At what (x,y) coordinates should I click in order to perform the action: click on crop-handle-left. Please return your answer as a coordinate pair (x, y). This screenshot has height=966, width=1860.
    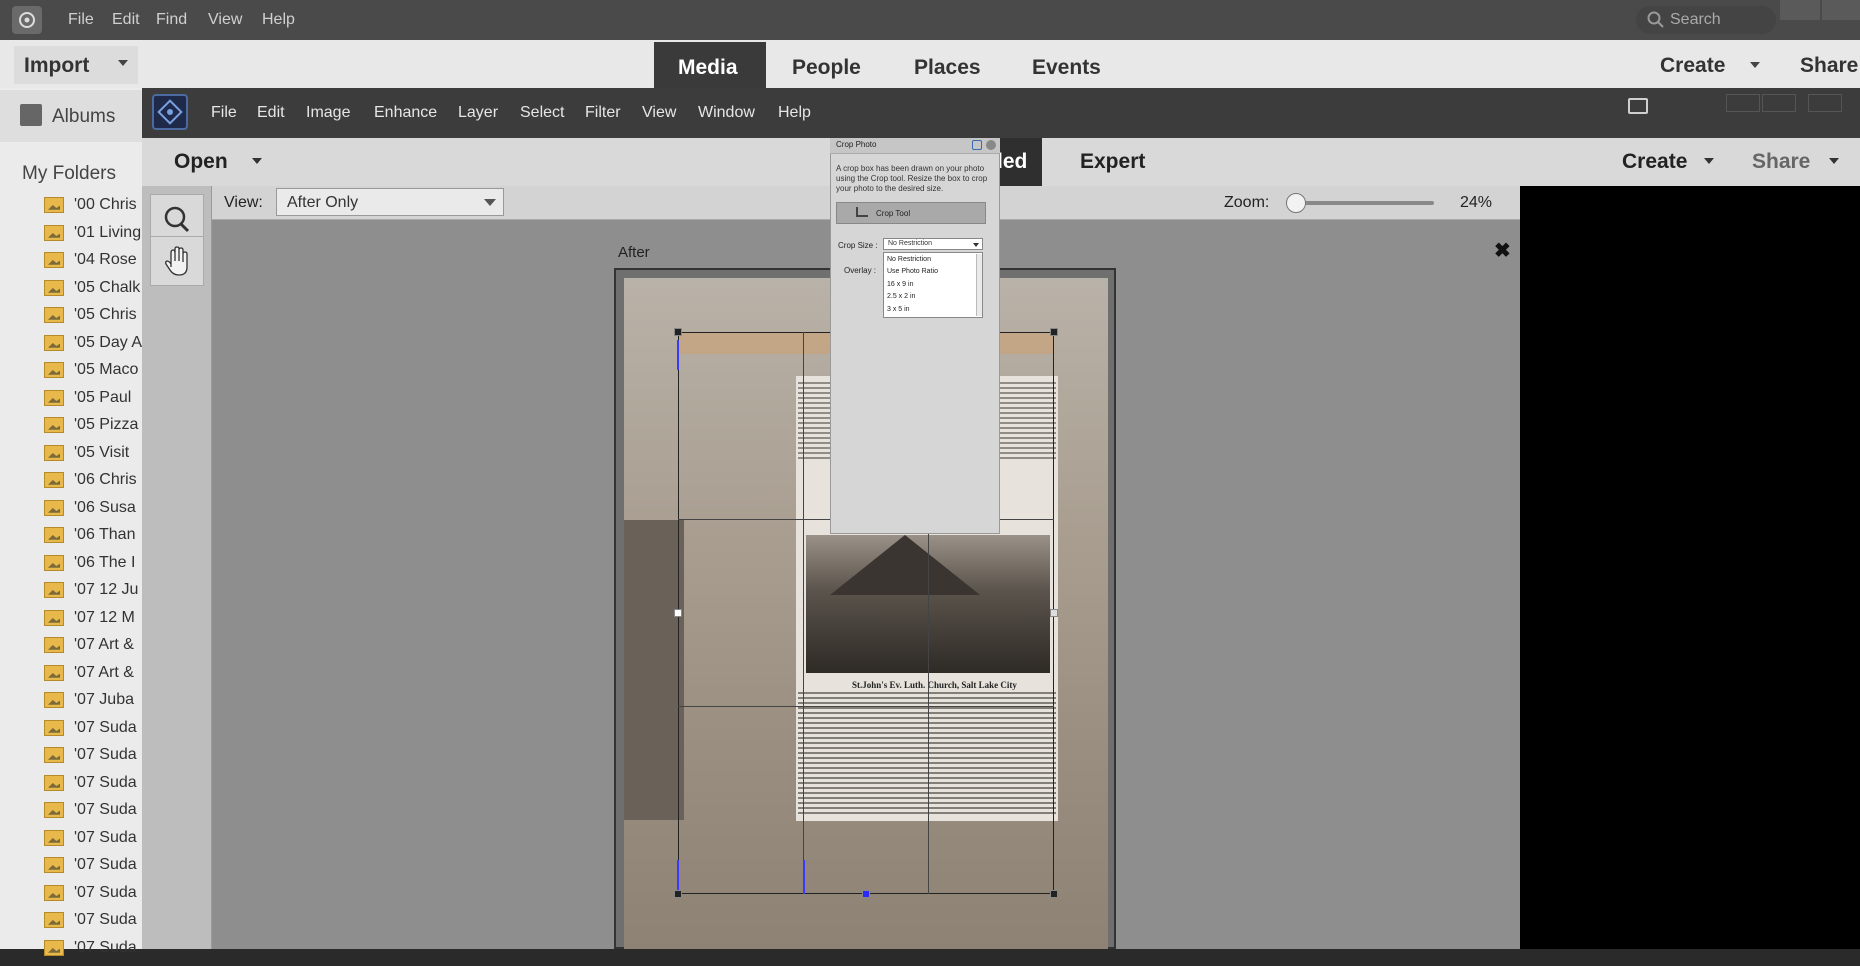
    Looking at the image, I should click on (678, 613).